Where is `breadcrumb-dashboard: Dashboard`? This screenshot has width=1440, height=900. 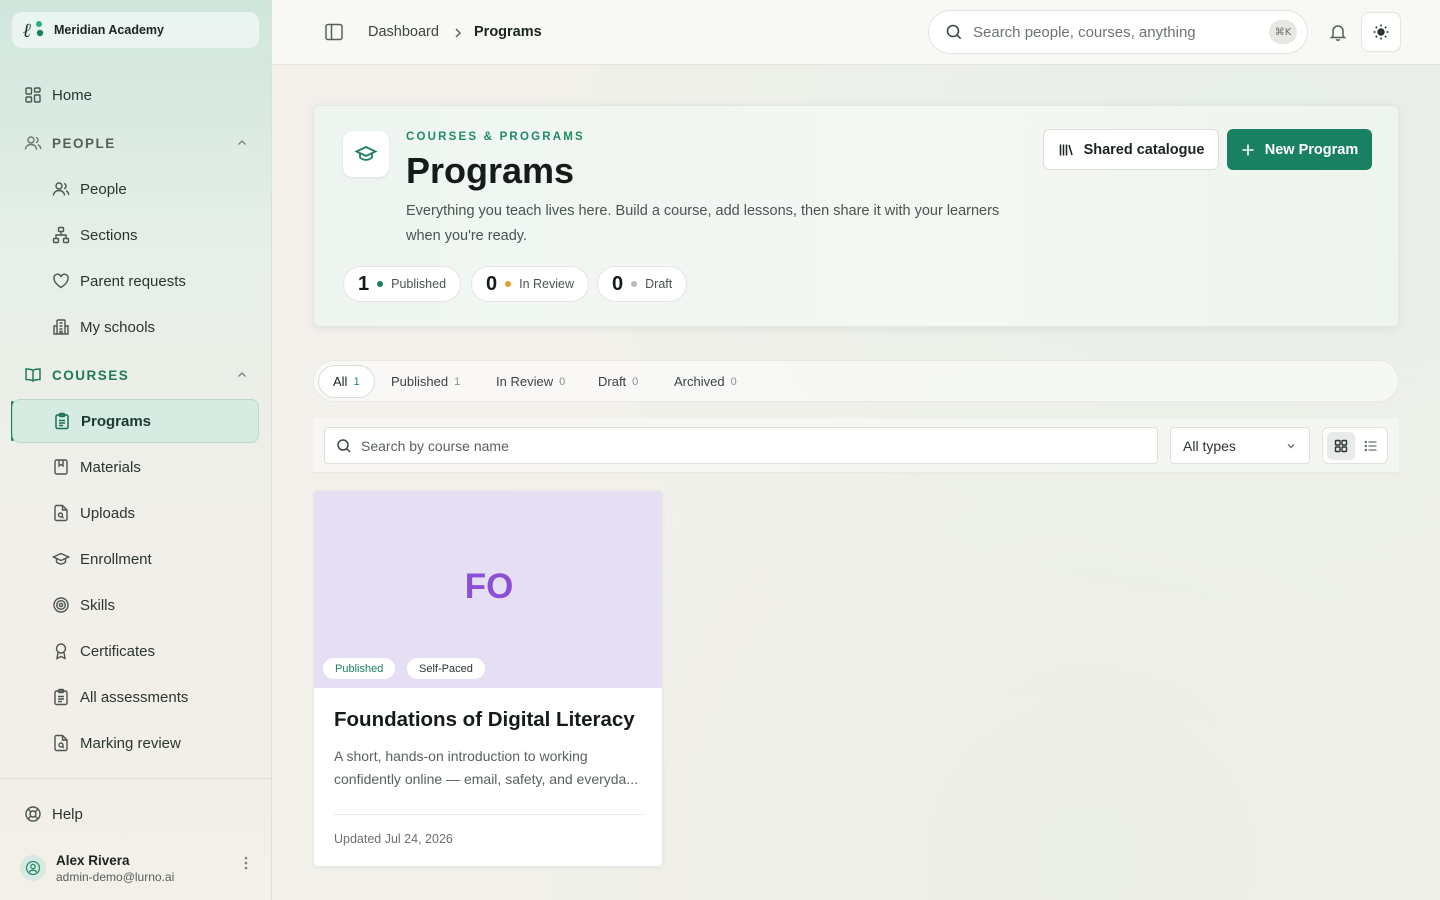 breadcrumb-dashboard: Dashboard is located at coordinates (403, 32).